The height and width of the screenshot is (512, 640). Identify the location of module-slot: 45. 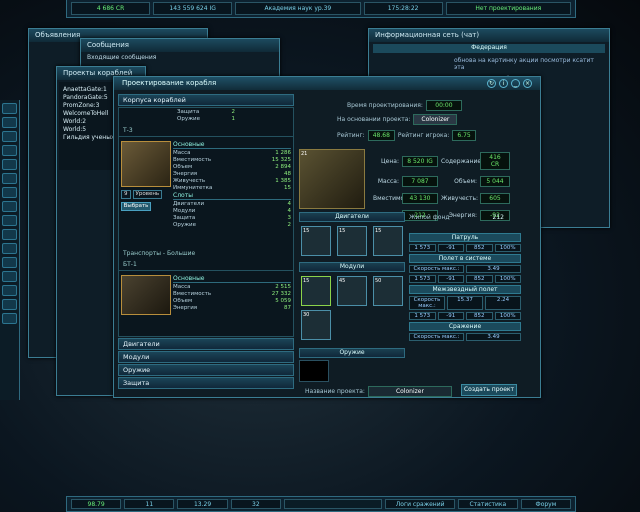
(352, 291).